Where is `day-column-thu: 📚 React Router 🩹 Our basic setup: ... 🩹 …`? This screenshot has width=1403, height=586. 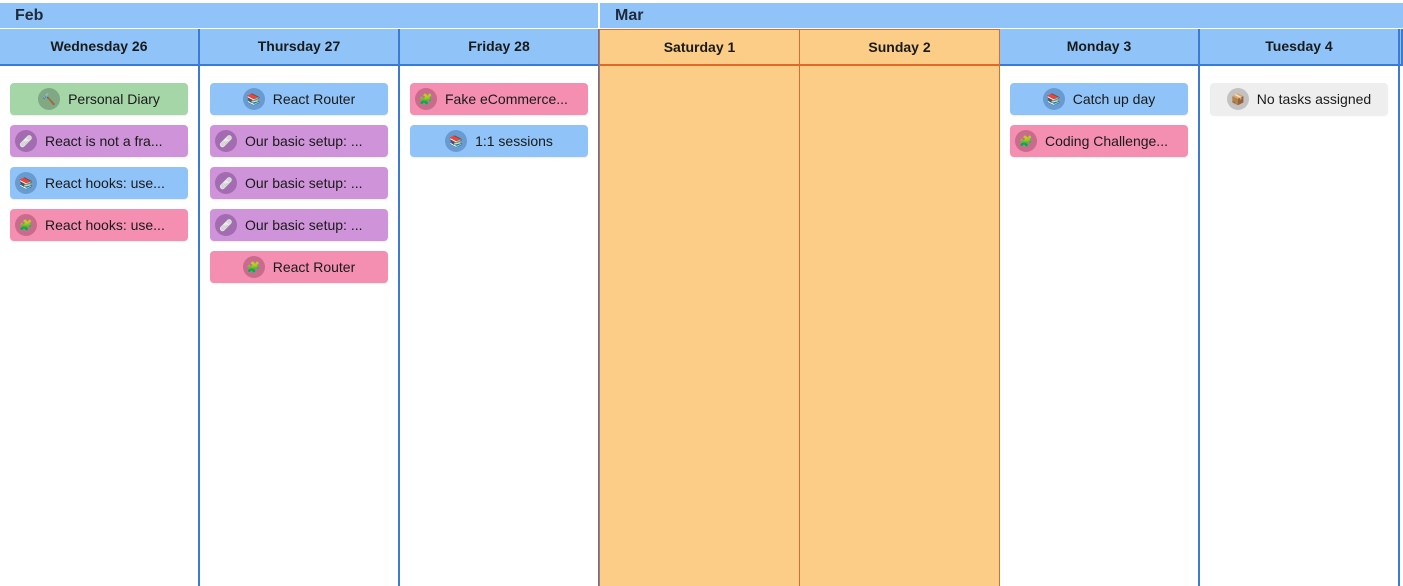
day-column-thu: 📚 React Router 🩹 Our basic setup: ... 🩹 … is located at coordinates (300, 326).